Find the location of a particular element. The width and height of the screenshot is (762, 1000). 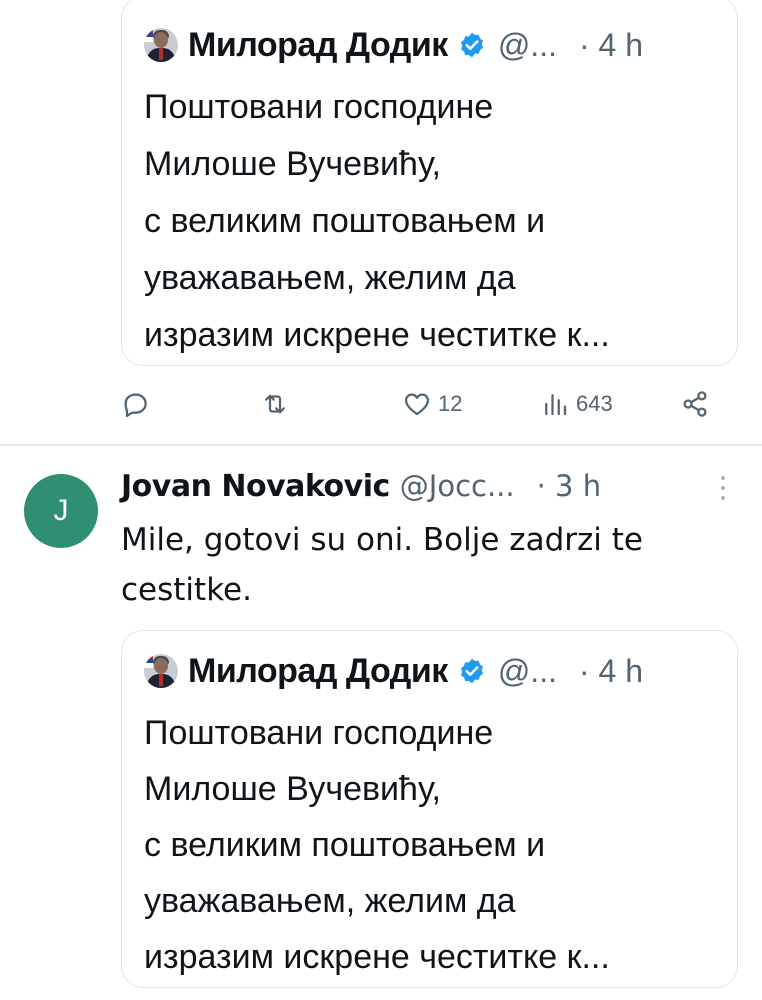

avatar: J is located at coordinates (61, 511).